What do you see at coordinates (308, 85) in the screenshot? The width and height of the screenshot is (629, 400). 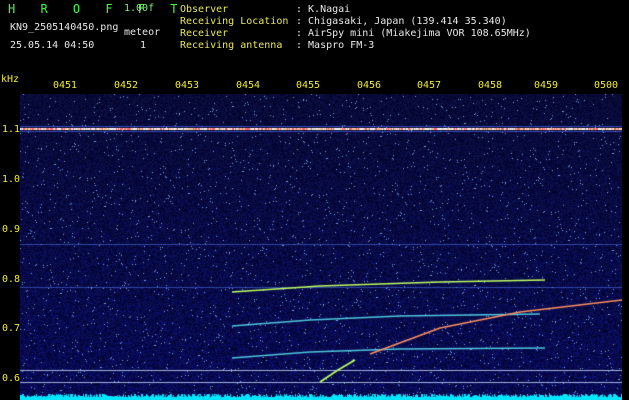 I see `x-tick-0455: 0455` at bounding box center [308, 85].